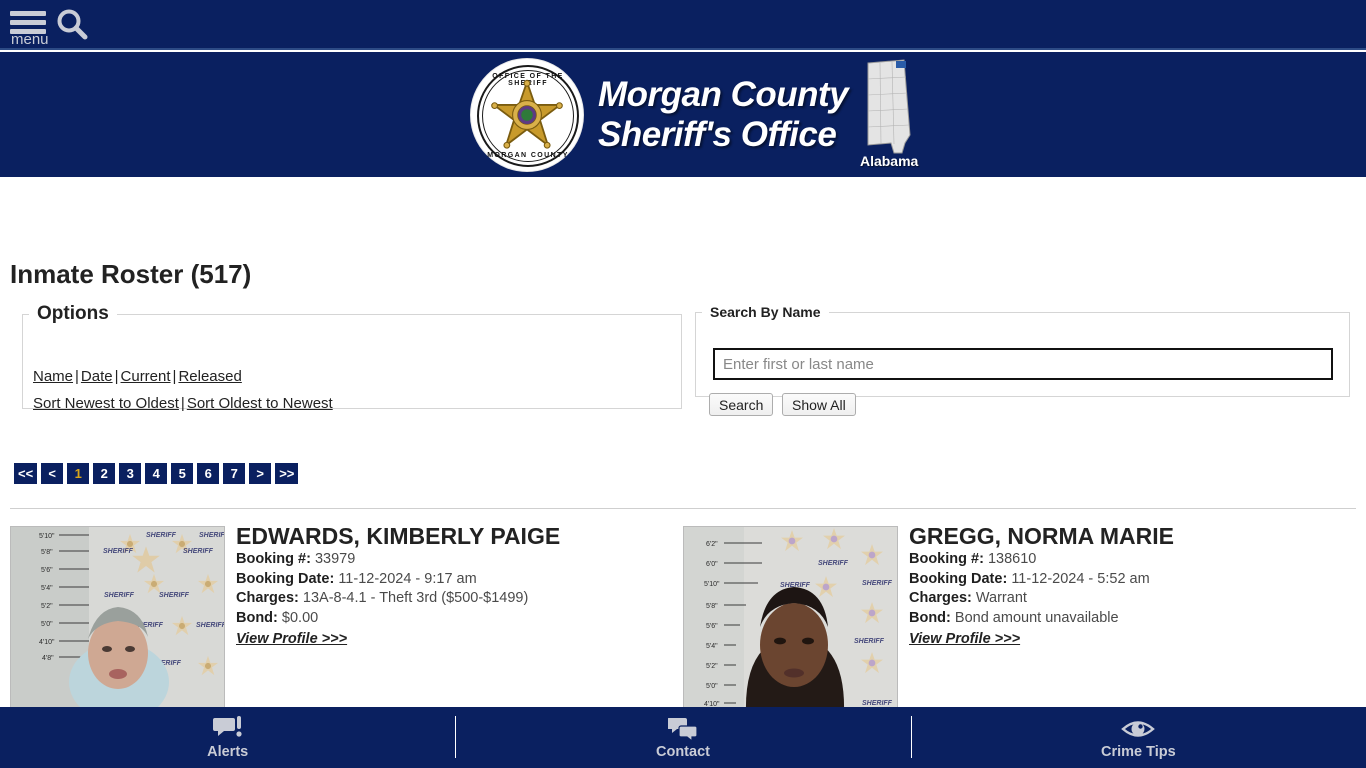 This screenshot has height=768, width=1366. What do you see at coordinates (209, 376) in the screenshot?
I see `option-link-released: Released` at bounding box center [209, 376].